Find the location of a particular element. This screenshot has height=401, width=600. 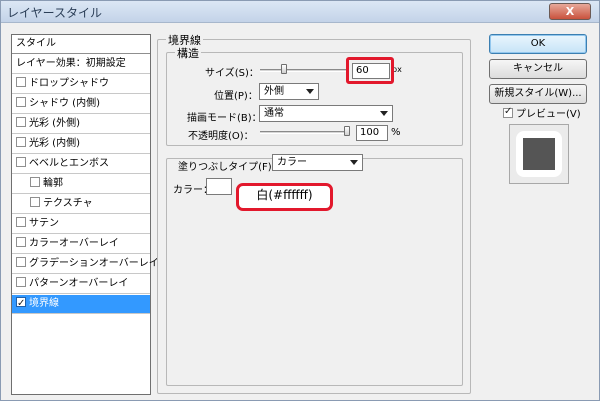

fill-type-label: 塗りつぶしタイプ(F)： is located at coordinates (230, 167).